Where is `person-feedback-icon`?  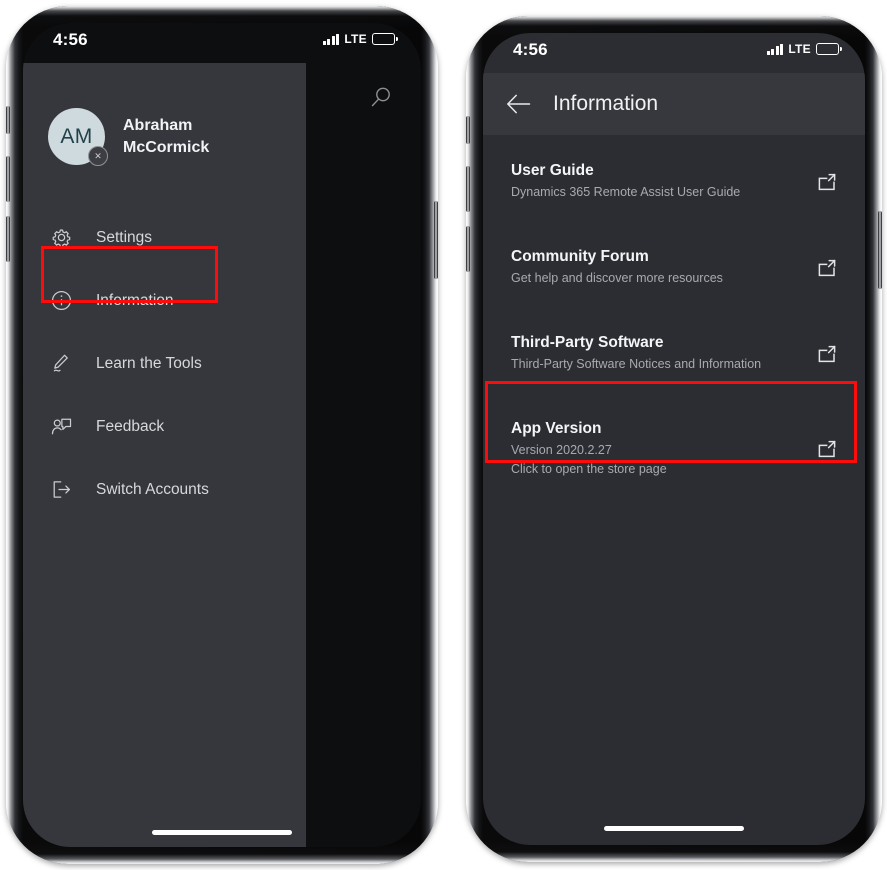 person-feedback-icon is located at coordinates (61, 427).